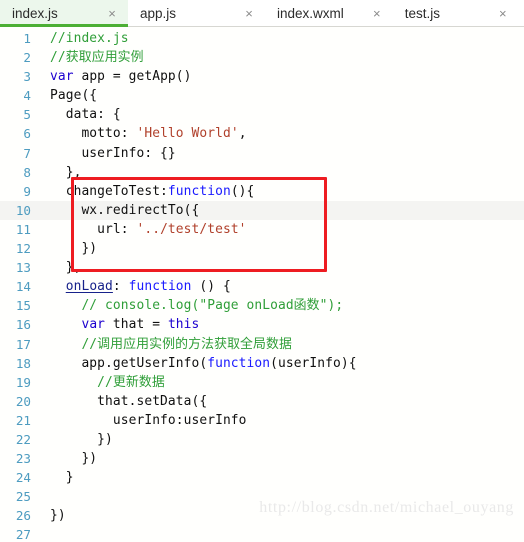 Image resolution: width=524 pixels, height=542 pixels. I want to click on code-line: 15 // console.log("Page onLoad函数");, so click(262, 305).